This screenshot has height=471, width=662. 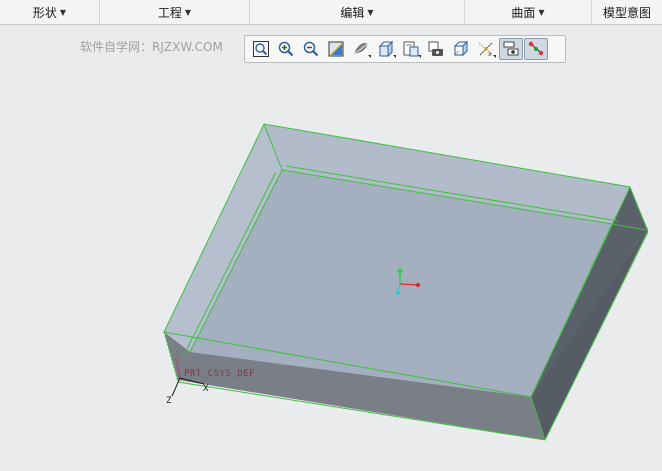 I want to click on csys-label: PRT_CSYS_DEF, so click(x=220, y=374).